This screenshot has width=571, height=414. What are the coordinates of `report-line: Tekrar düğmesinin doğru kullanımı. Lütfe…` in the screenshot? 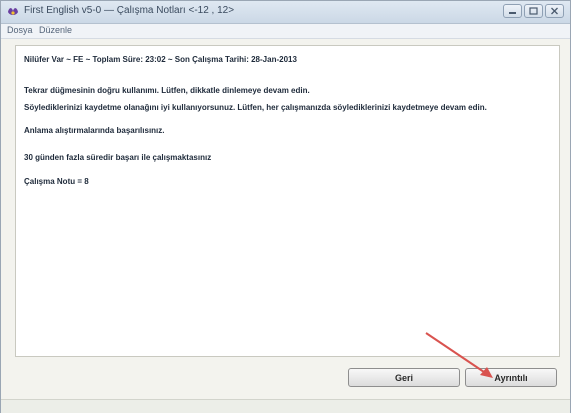 It's located at (167, 90).